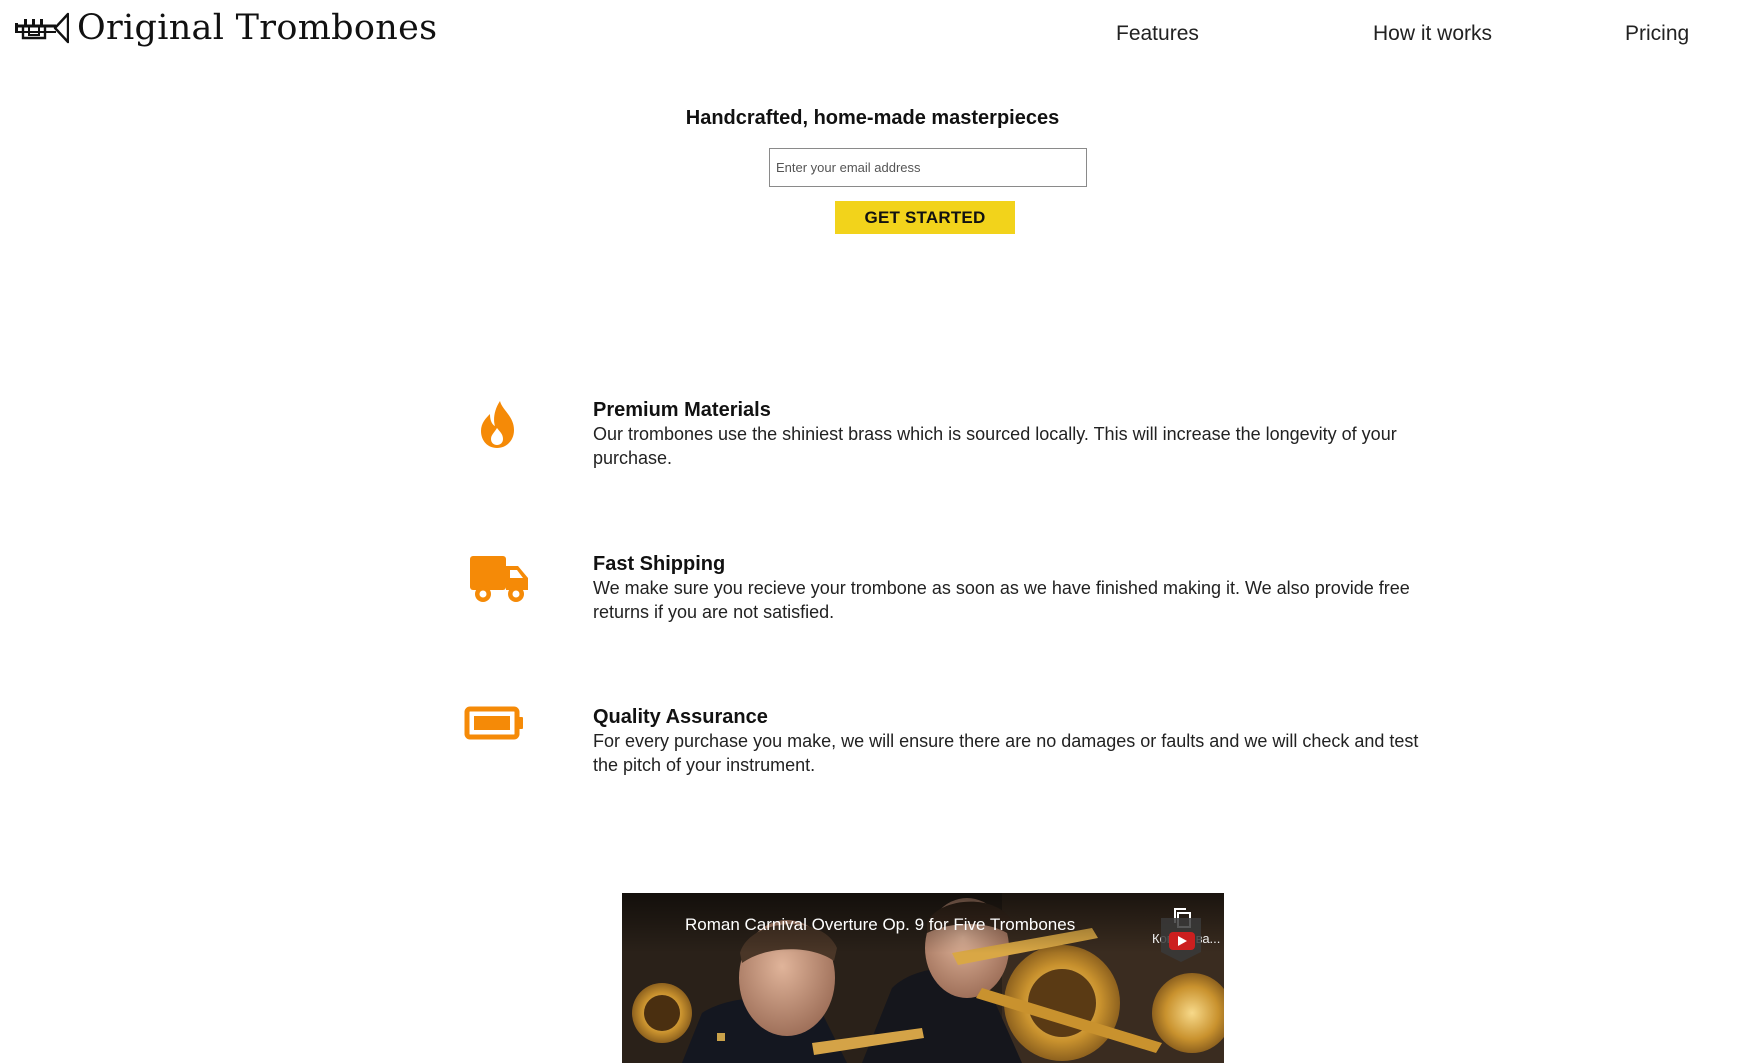  What do you see at coordinates (659, 564) in the screenshot?
I see `feature-title: Fast Shipping` at bounding box center [659, 564].